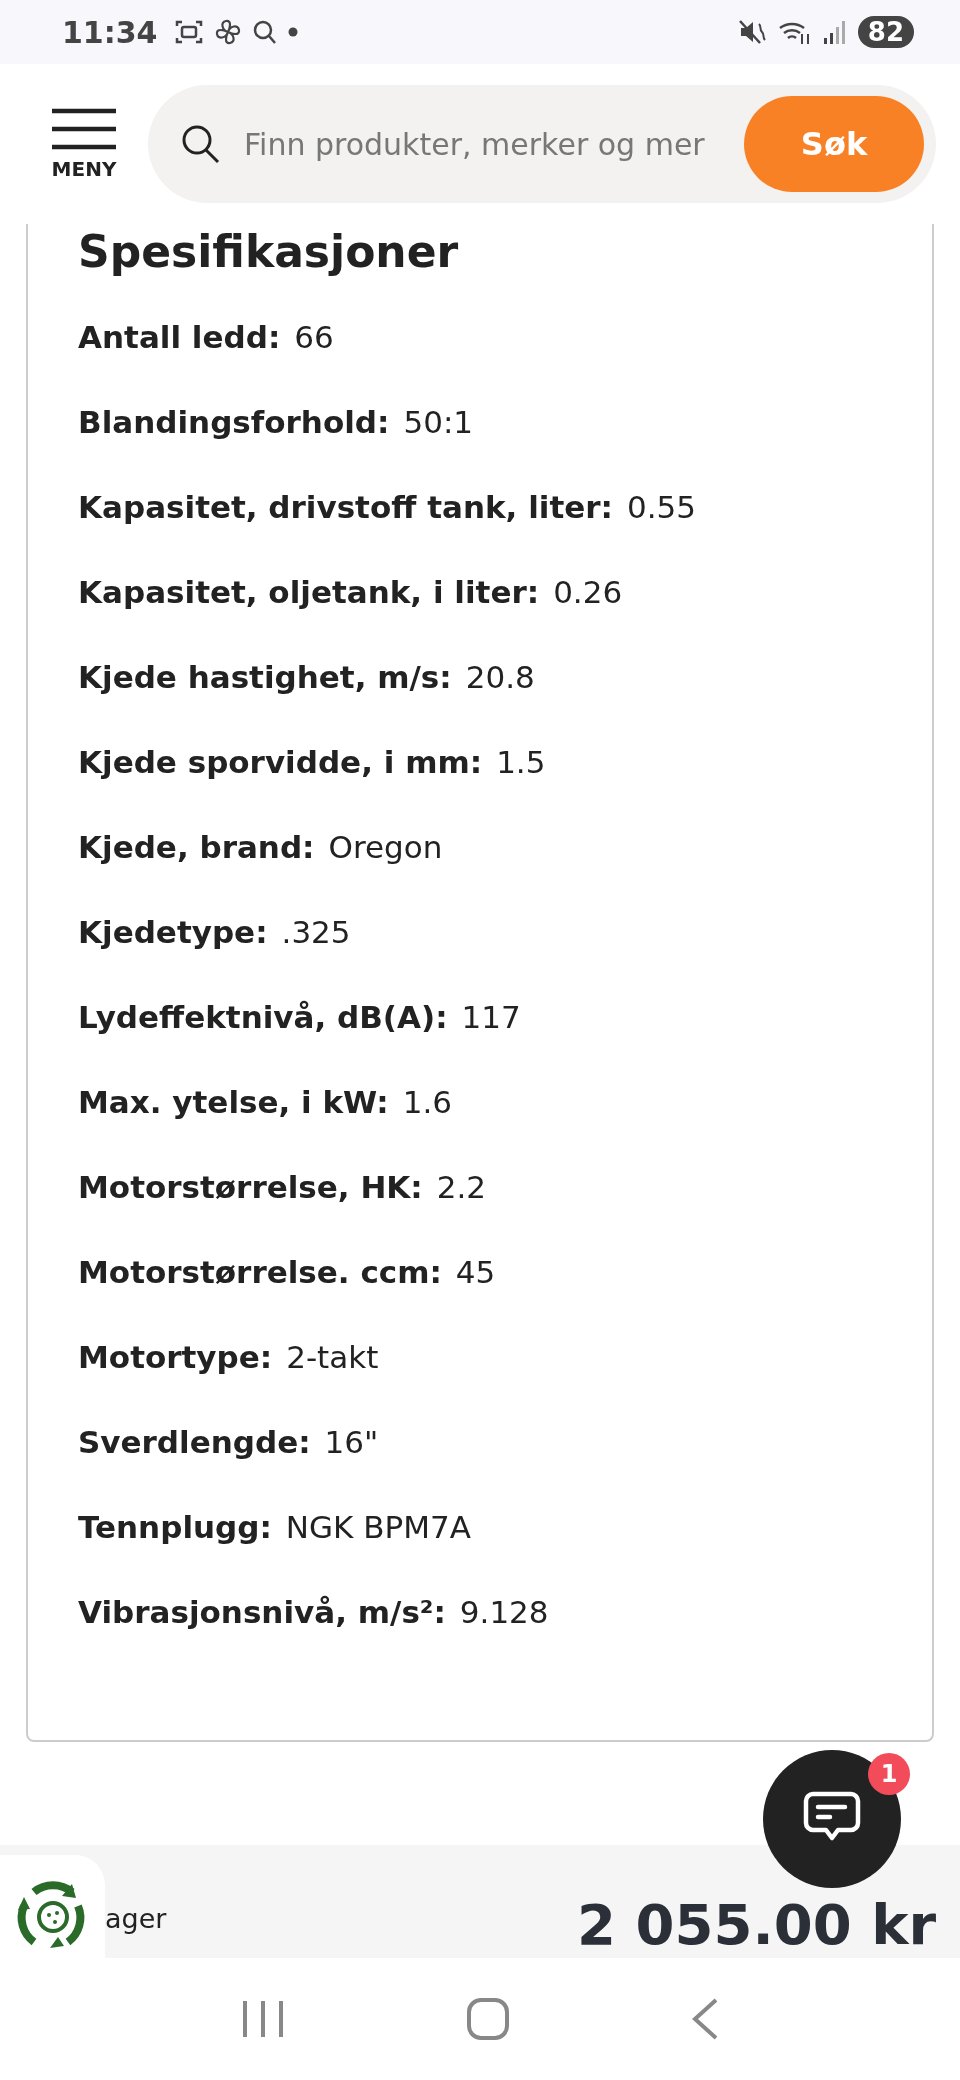  I want to click on battery-indicator: 82, so click(885, 32).